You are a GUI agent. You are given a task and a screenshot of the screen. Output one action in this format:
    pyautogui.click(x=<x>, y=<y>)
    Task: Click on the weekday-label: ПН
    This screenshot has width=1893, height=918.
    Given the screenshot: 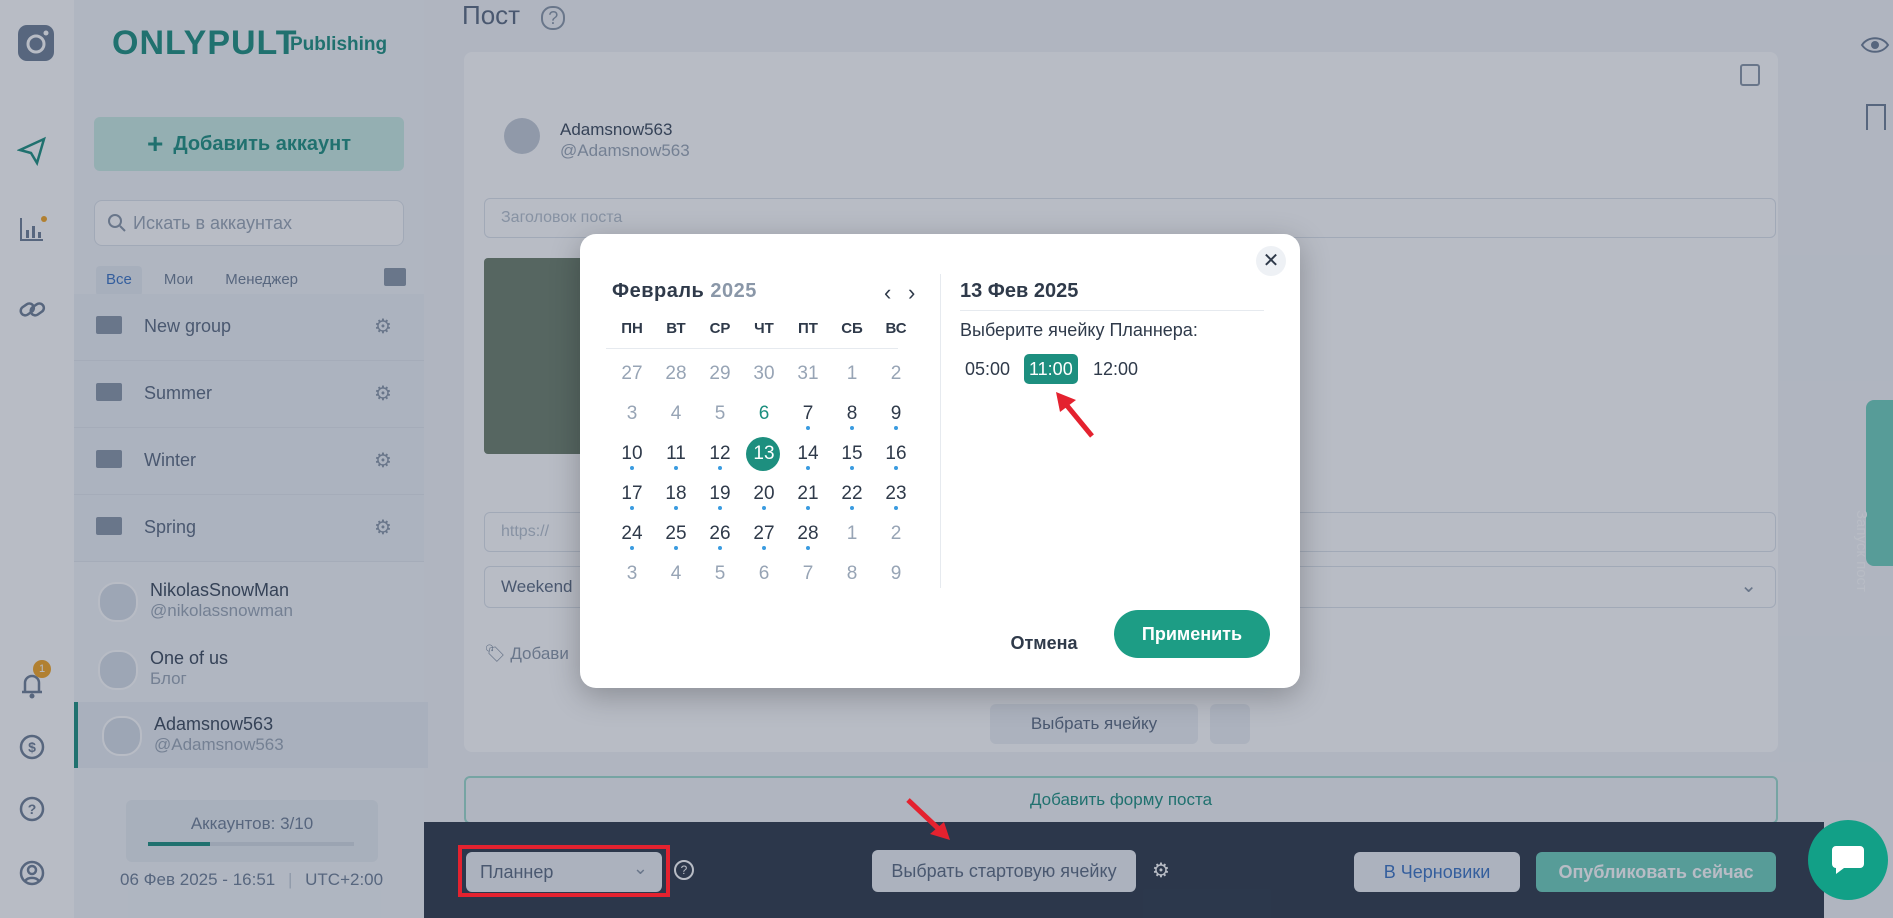 What is the action you would take?
    pyautogui.click(x=632, y=328)
    